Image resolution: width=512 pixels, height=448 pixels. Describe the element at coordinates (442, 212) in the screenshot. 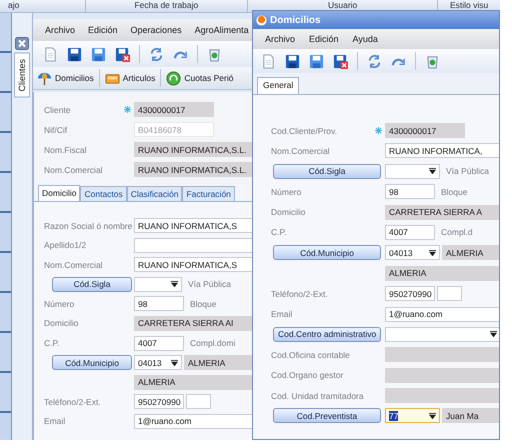

I see `input-field: CARRETERA SIERRA A` at that location.